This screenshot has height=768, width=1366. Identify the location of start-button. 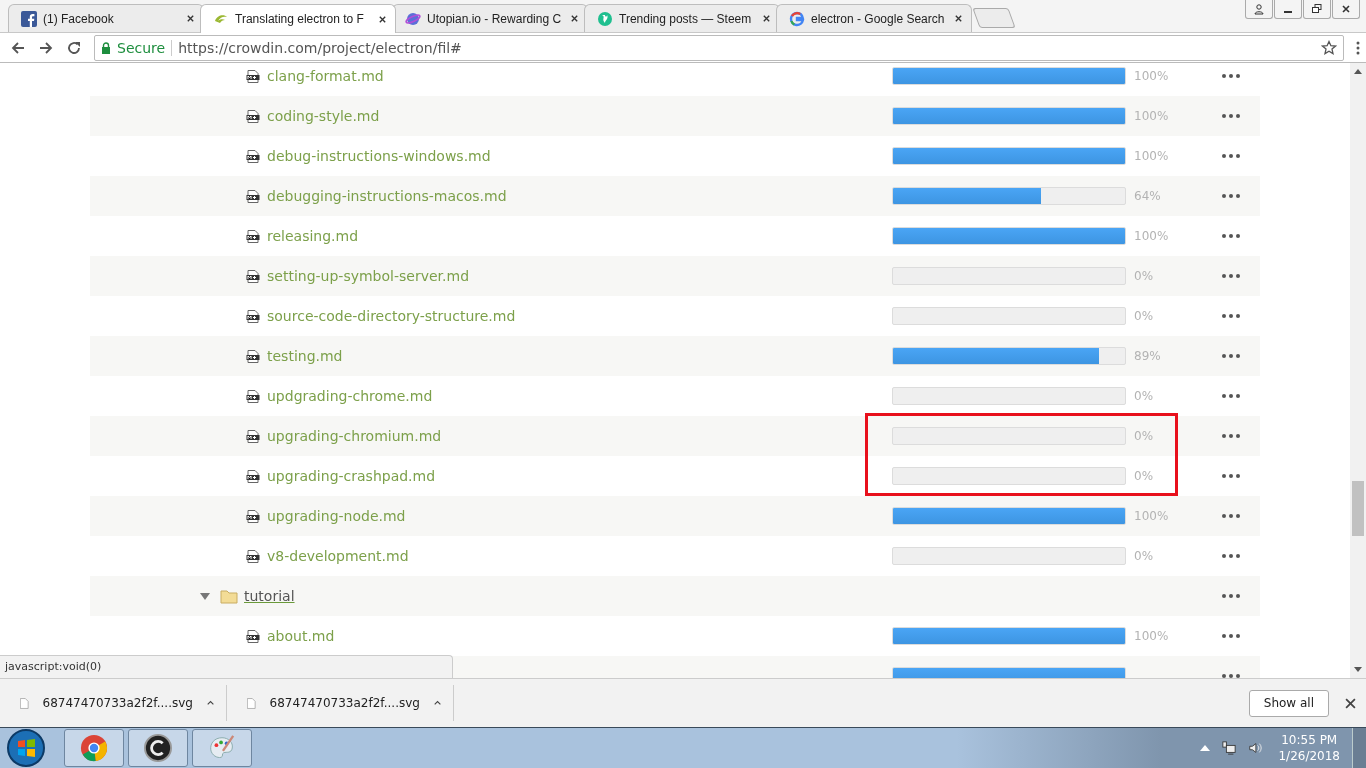
(26, 748).